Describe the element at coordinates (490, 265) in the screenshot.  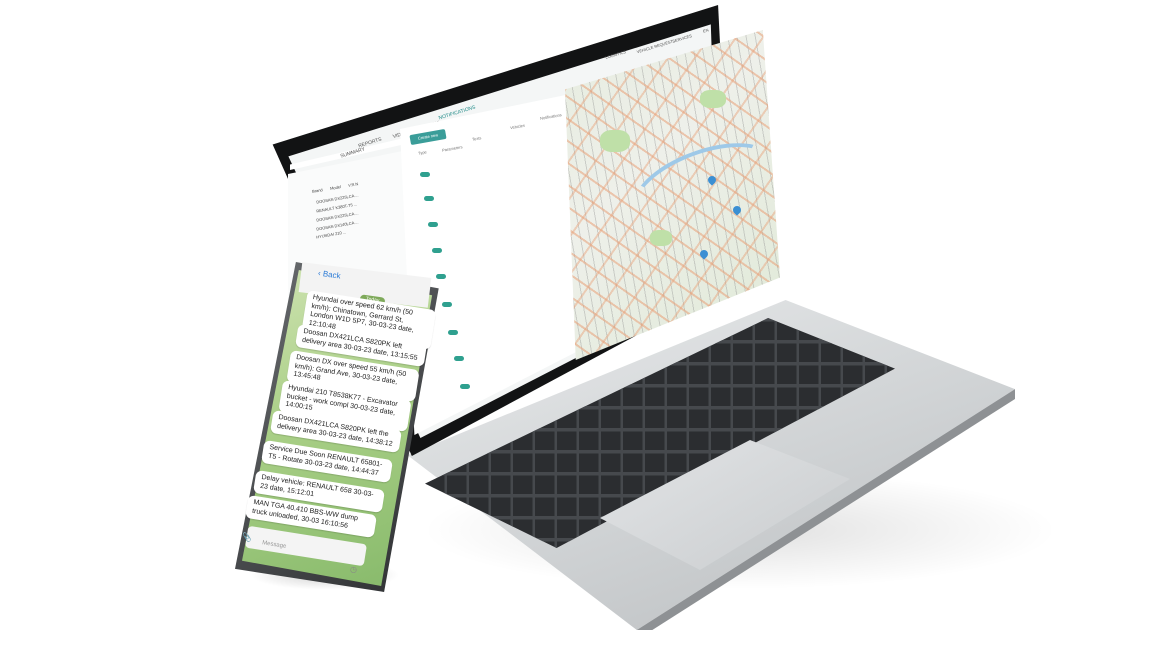
I see `notifications-panel` at that location.